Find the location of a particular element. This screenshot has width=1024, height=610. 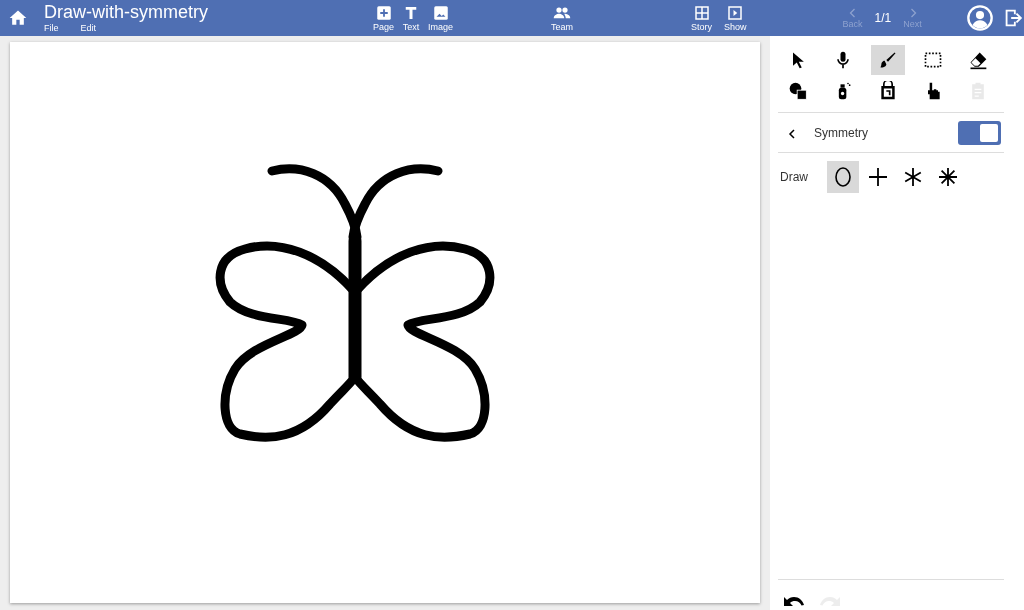

paint-bucket-icon is located at coordinates (888, 91).